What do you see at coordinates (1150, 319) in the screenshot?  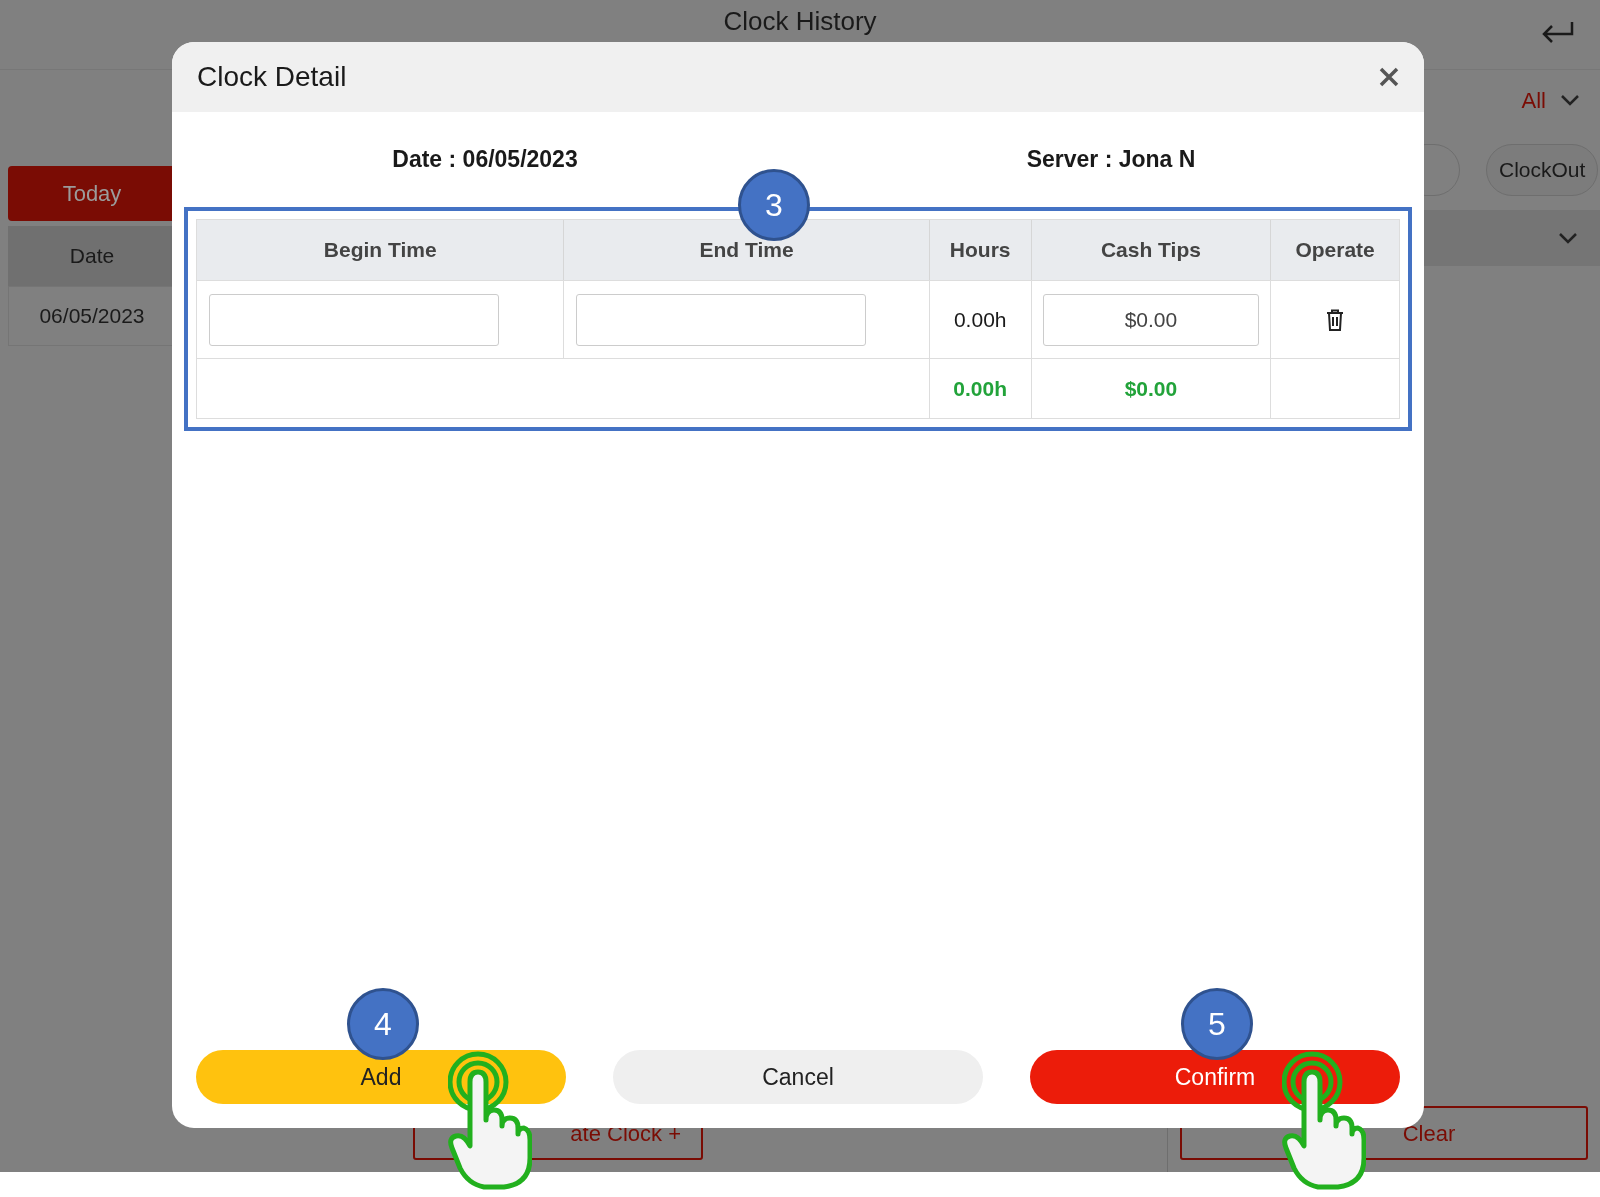 I see `cash-tips-field: $0.00` at bounding box center [1150, 319].